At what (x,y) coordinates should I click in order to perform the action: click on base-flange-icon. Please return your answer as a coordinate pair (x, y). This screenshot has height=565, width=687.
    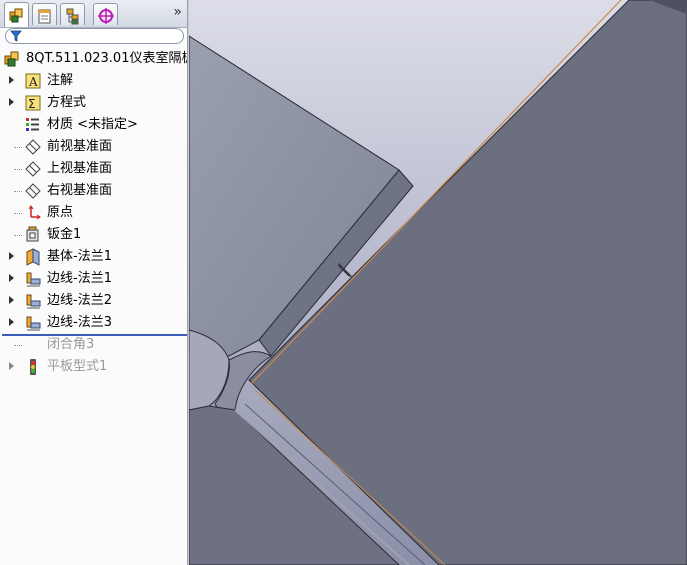
    Looking at the image, I should click on (33, 257).